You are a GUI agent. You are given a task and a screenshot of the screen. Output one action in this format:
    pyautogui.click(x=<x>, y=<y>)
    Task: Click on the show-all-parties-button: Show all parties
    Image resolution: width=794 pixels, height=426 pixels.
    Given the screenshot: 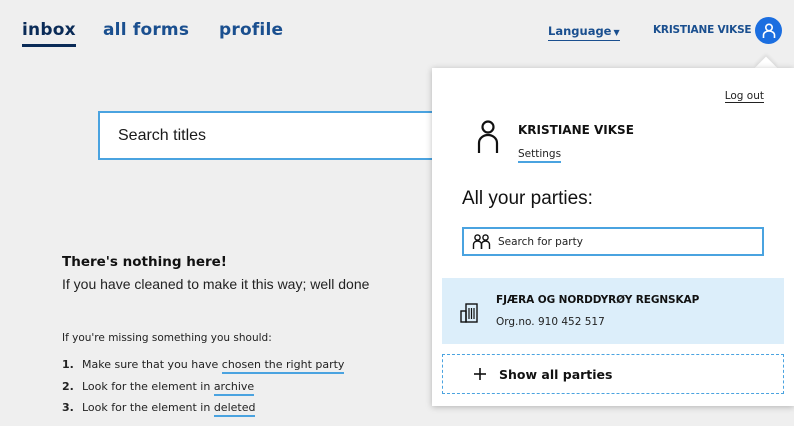 What is the action you would take?
    pyautogui.click(x=613, y=374)
    